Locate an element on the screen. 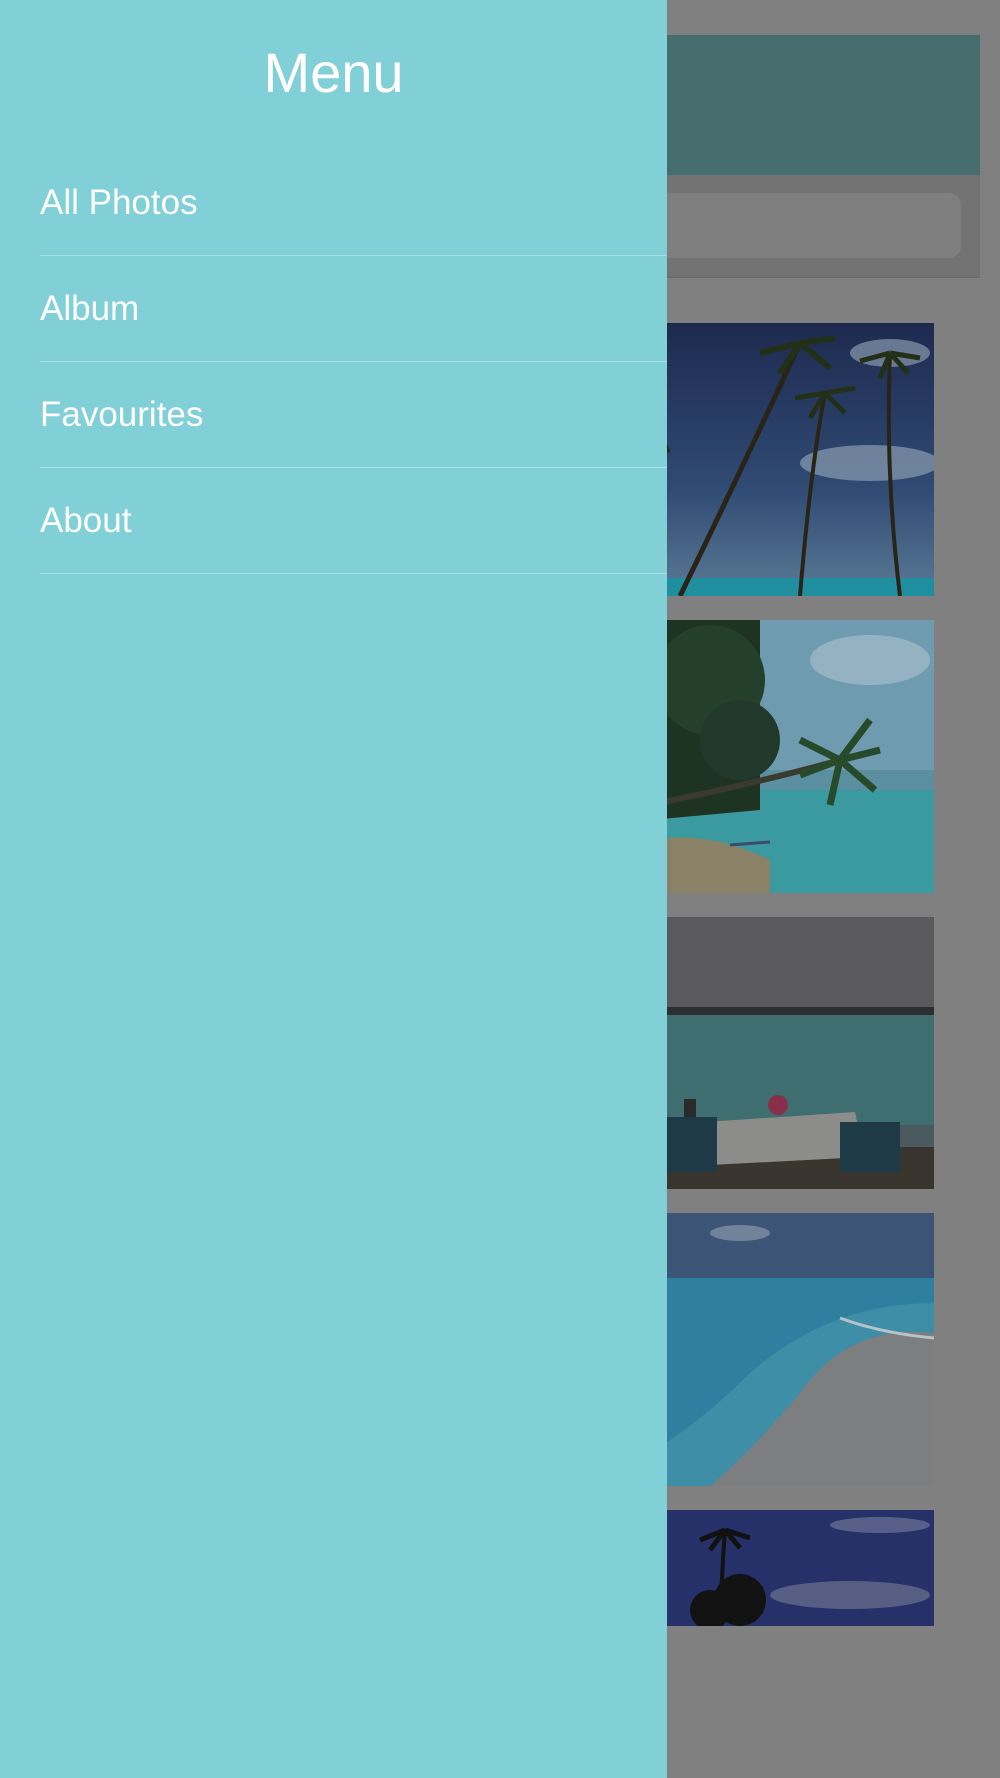 The image size is (1000, 1778). menu-item-label: Favourites is located at coordinates (122, 414).